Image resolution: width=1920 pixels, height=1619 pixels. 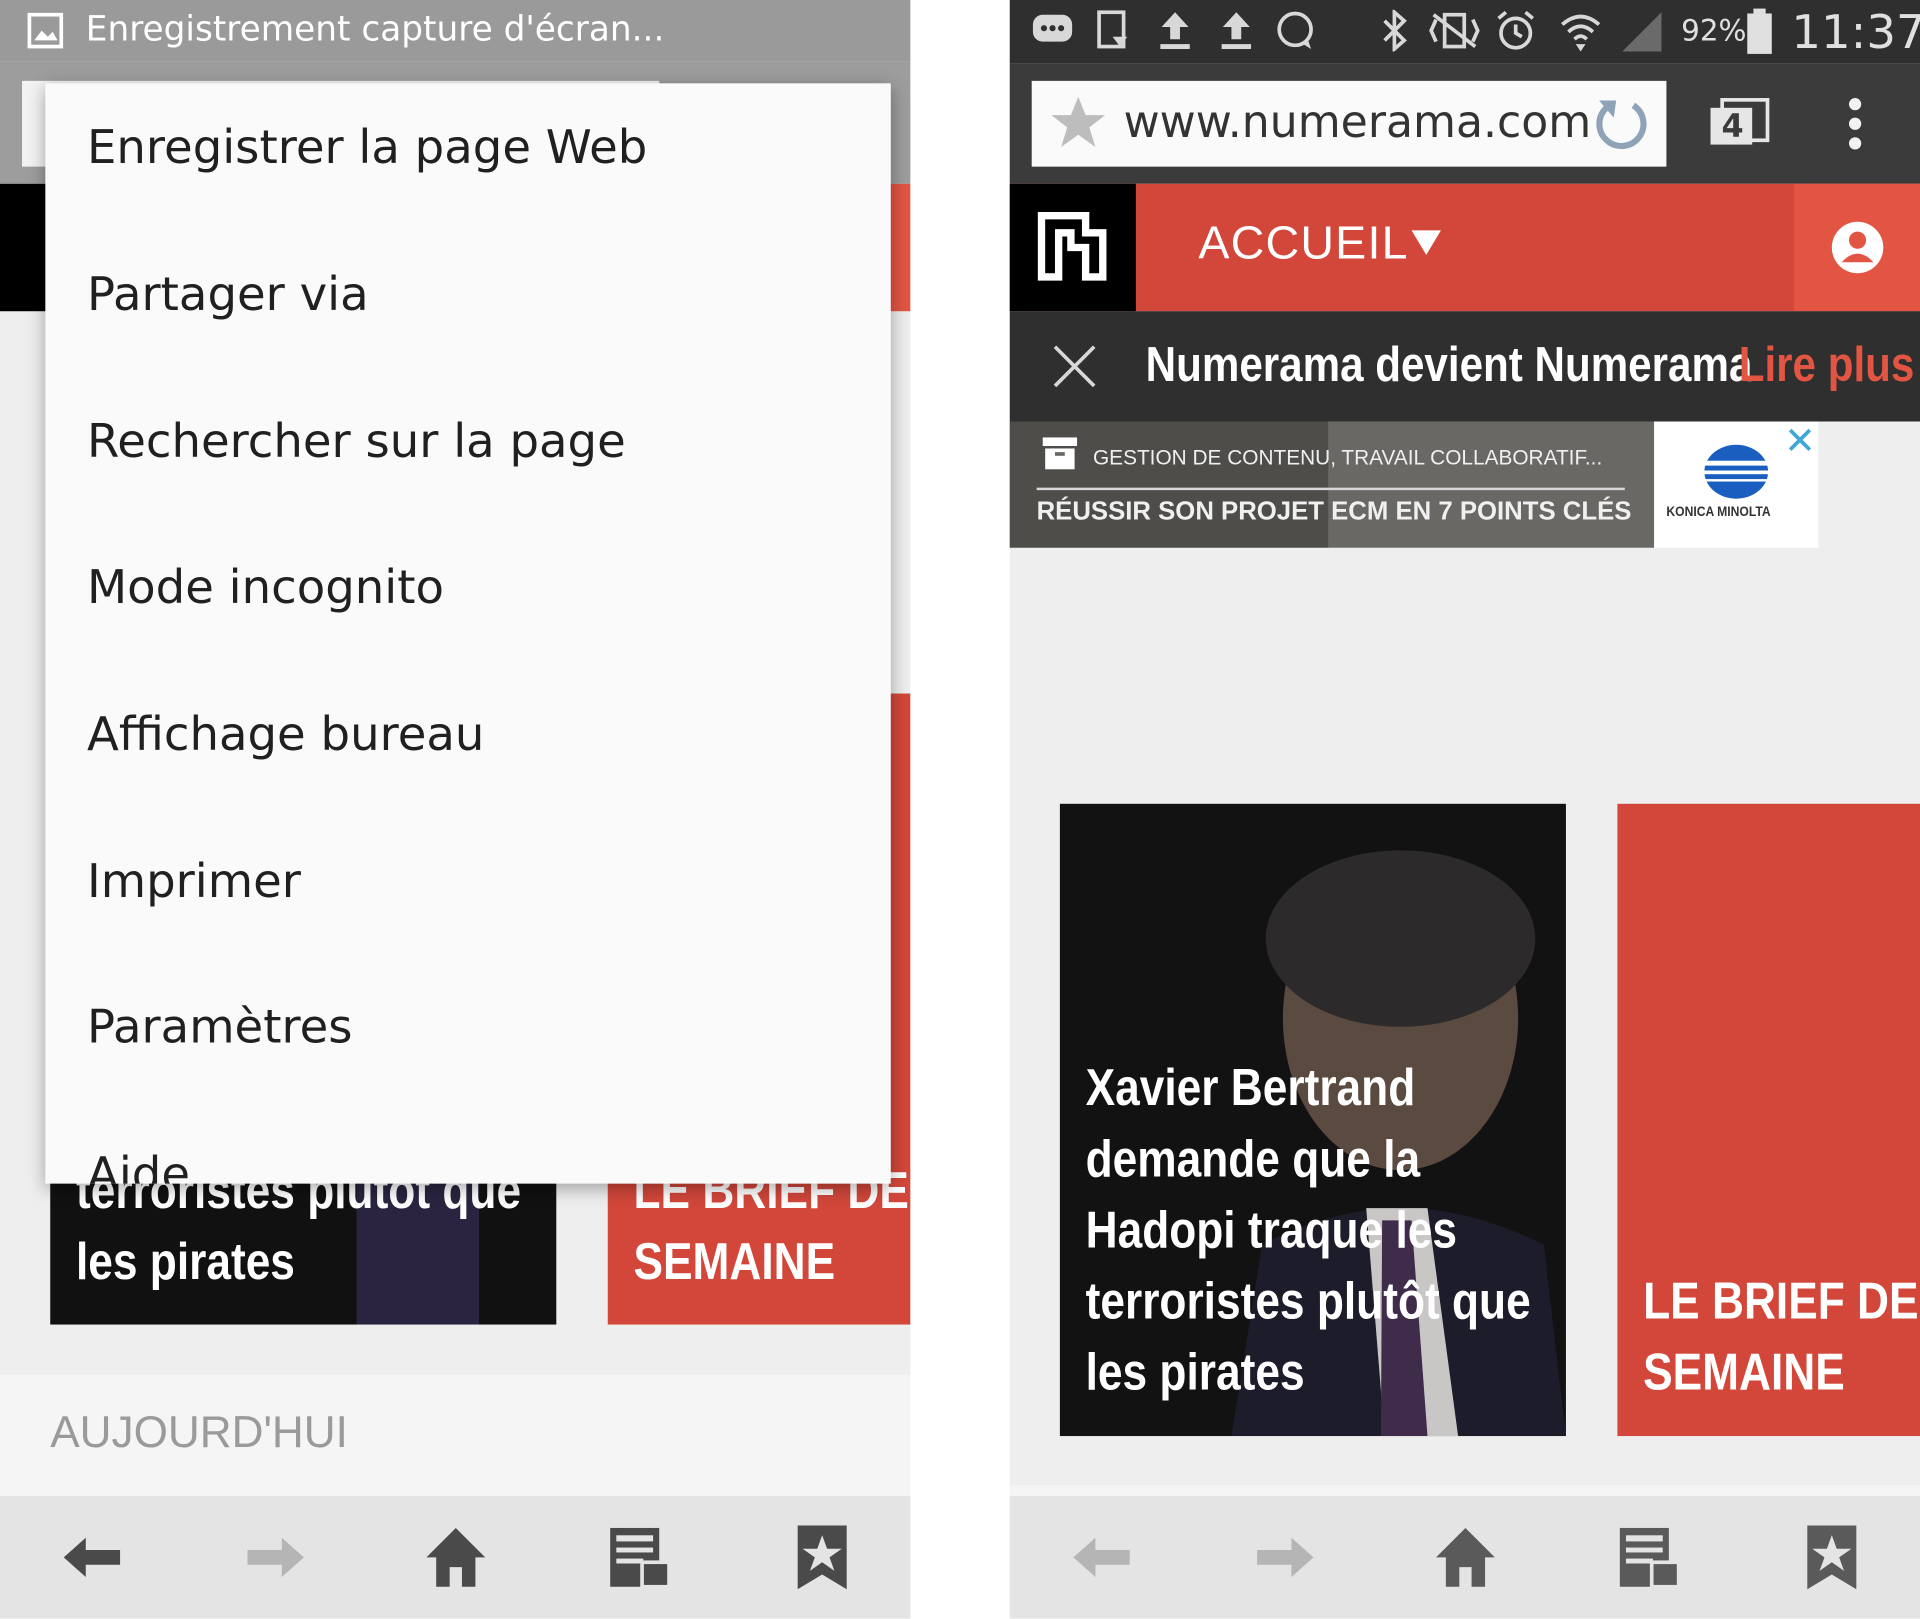 What do you see at coordinates (356, 441) in the screenshot?
I see `menu-item-find-in-page: Rechercher sur la page` at bounding box center [356, 441].